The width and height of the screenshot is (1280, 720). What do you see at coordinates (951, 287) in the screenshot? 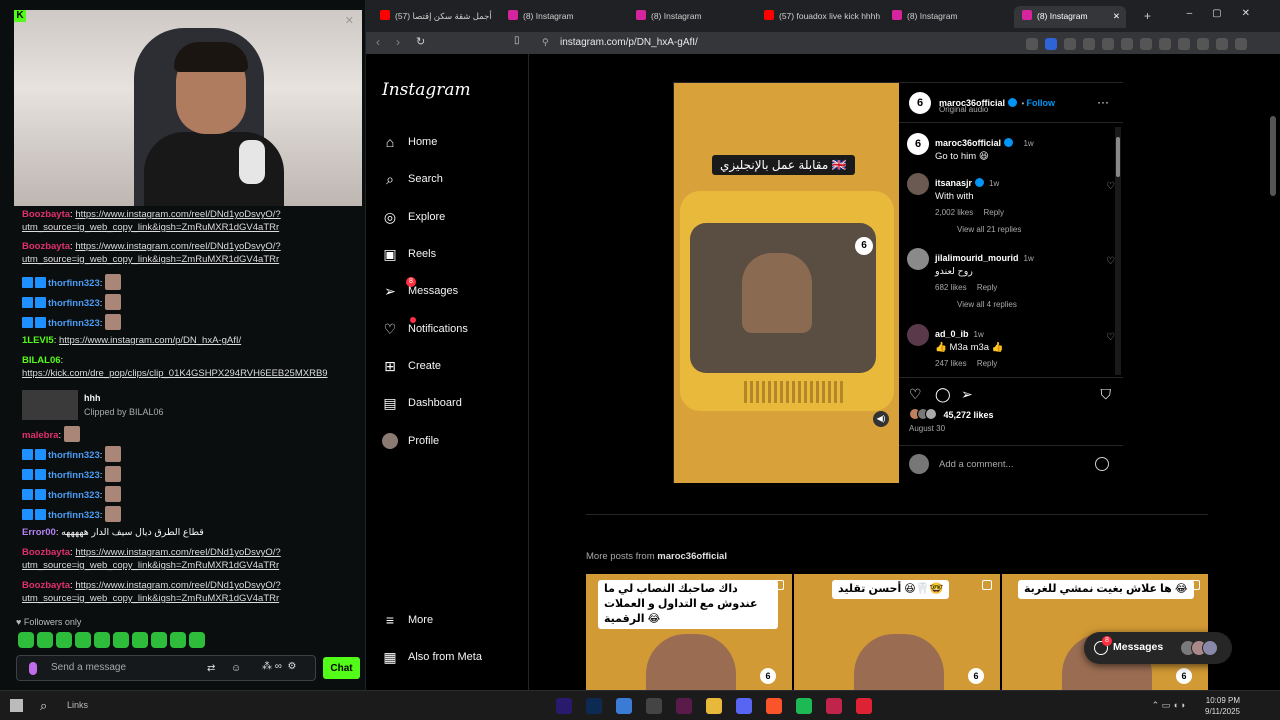
I see `comment-likes: 682 likes` at bounding box center [951, 287].